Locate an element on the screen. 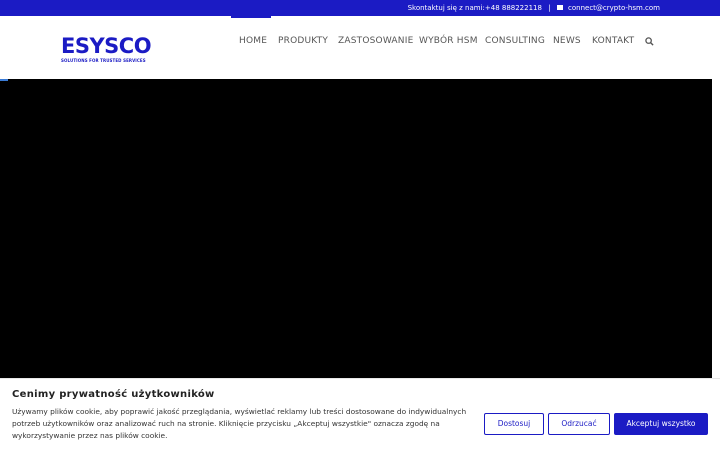 This screenshot has width=720, height=450. cookie-title: Cenimy prywatność użytkowników is located at coordinates (113, 394).